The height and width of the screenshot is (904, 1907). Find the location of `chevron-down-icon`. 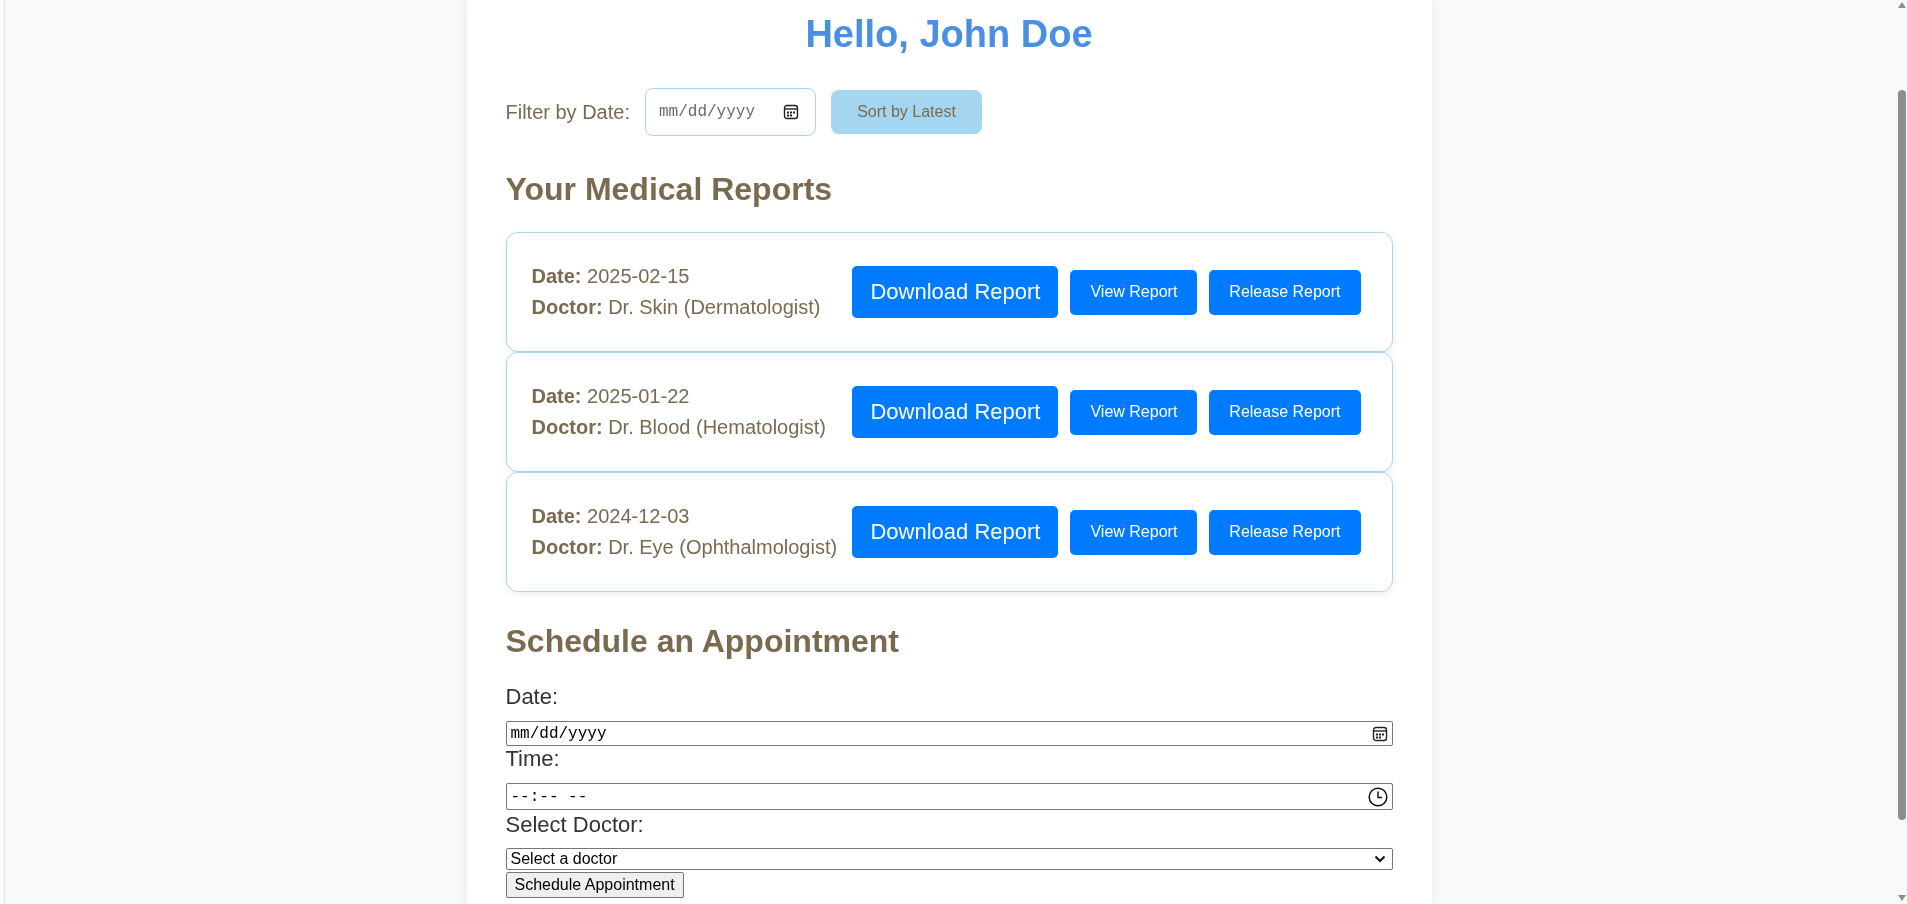

chevron-down-icon is located at coordinates (1379, 859).